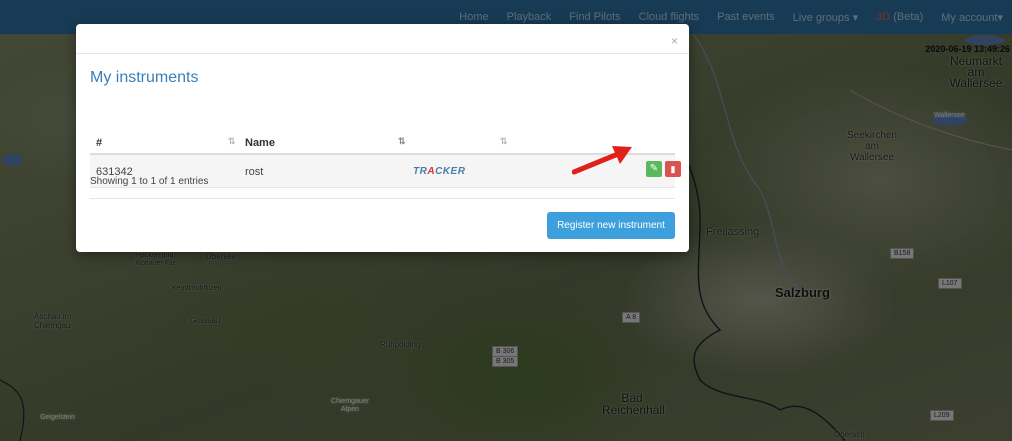  What do you see at coordinates (382, 39) in the screenshot?
I see `modal-header` at bounding box center [382, 39].